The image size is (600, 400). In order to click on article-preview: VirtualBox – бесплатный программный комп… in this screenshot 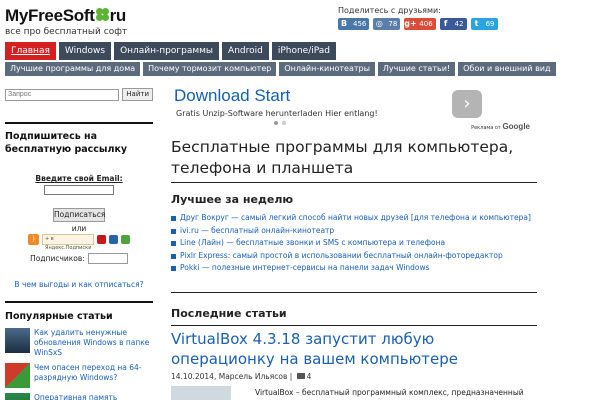, I will do `click(354, 392)`.